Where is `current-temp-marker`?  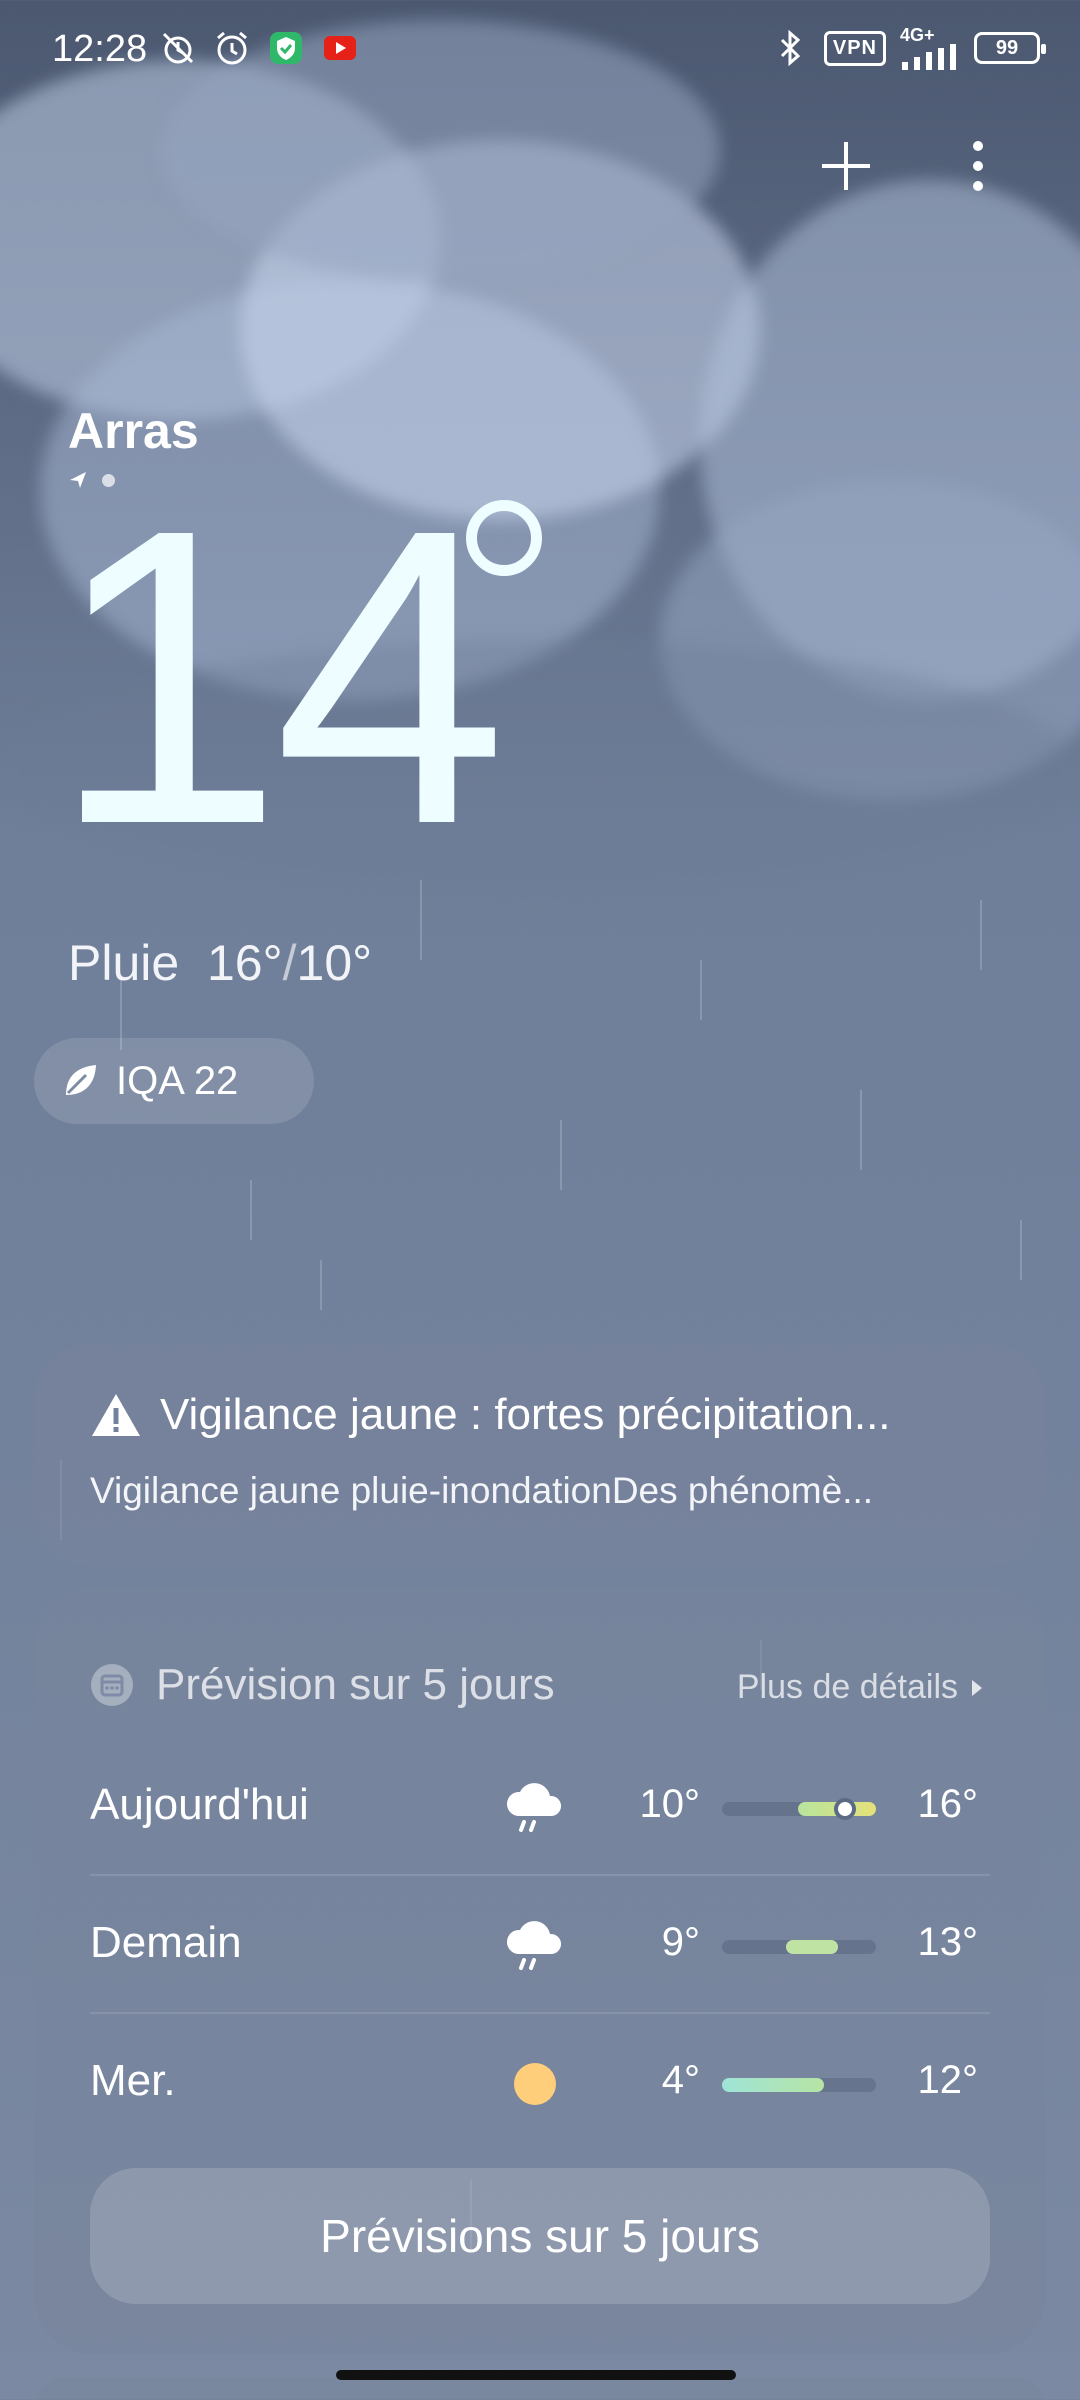 current-temp-marker is located at coordinates (845, 1809).